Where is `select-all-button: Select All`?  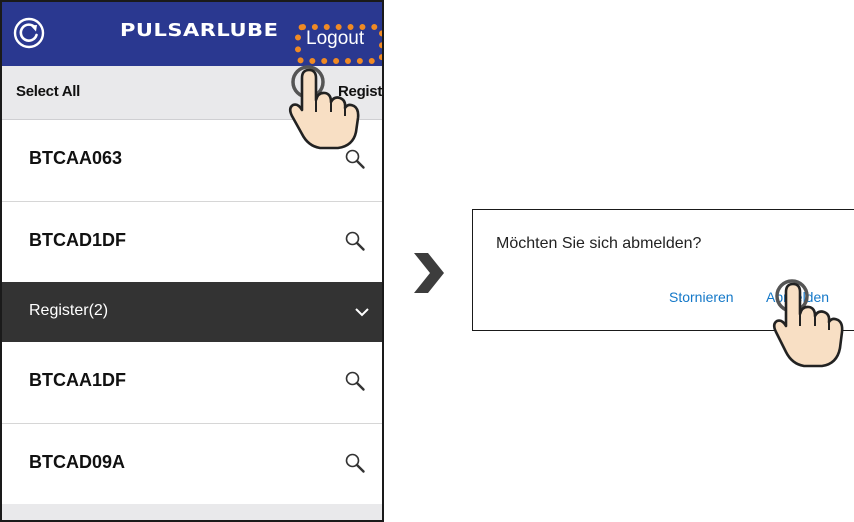
select-all-button: Select All is located at coordinates (48, 91).